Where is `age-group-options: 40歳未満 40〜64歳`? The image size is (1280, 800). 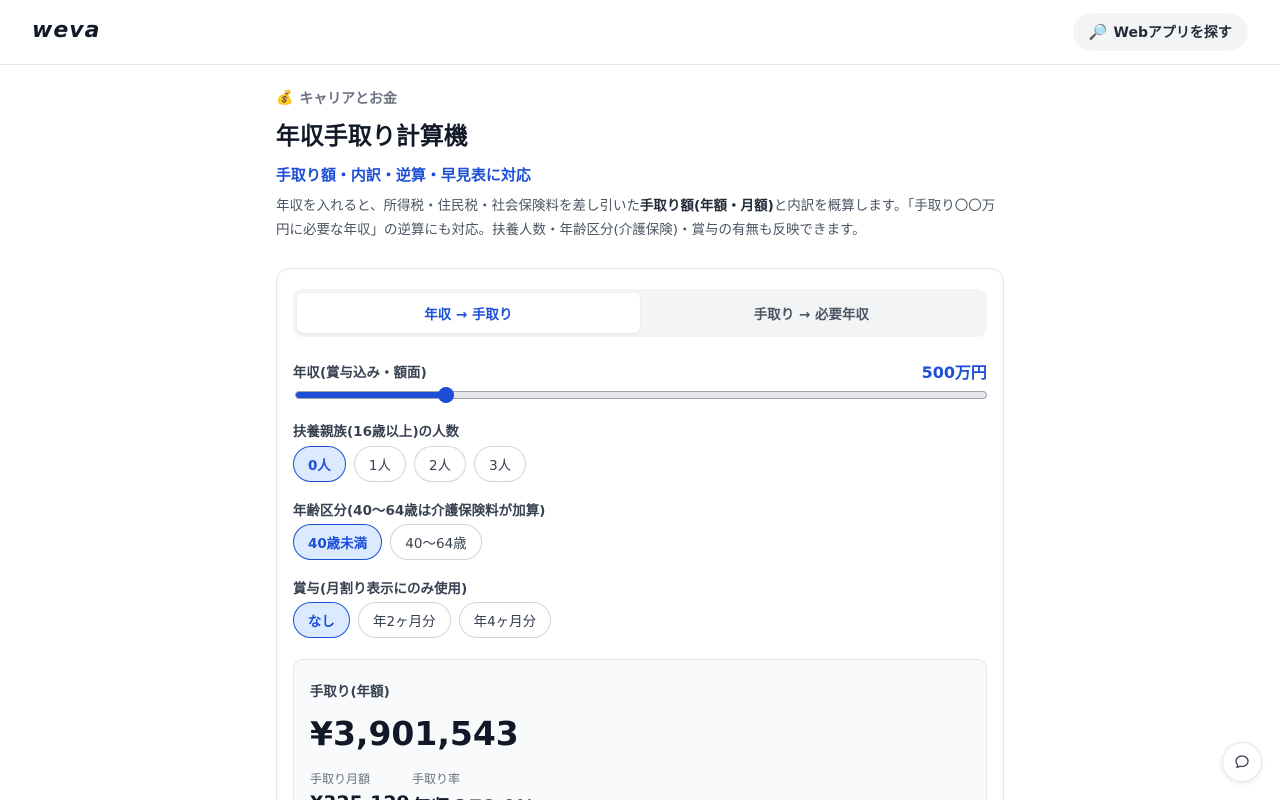 age-group-options: 40歳未満 40〜64歳 is located at coordinates (387, 542).